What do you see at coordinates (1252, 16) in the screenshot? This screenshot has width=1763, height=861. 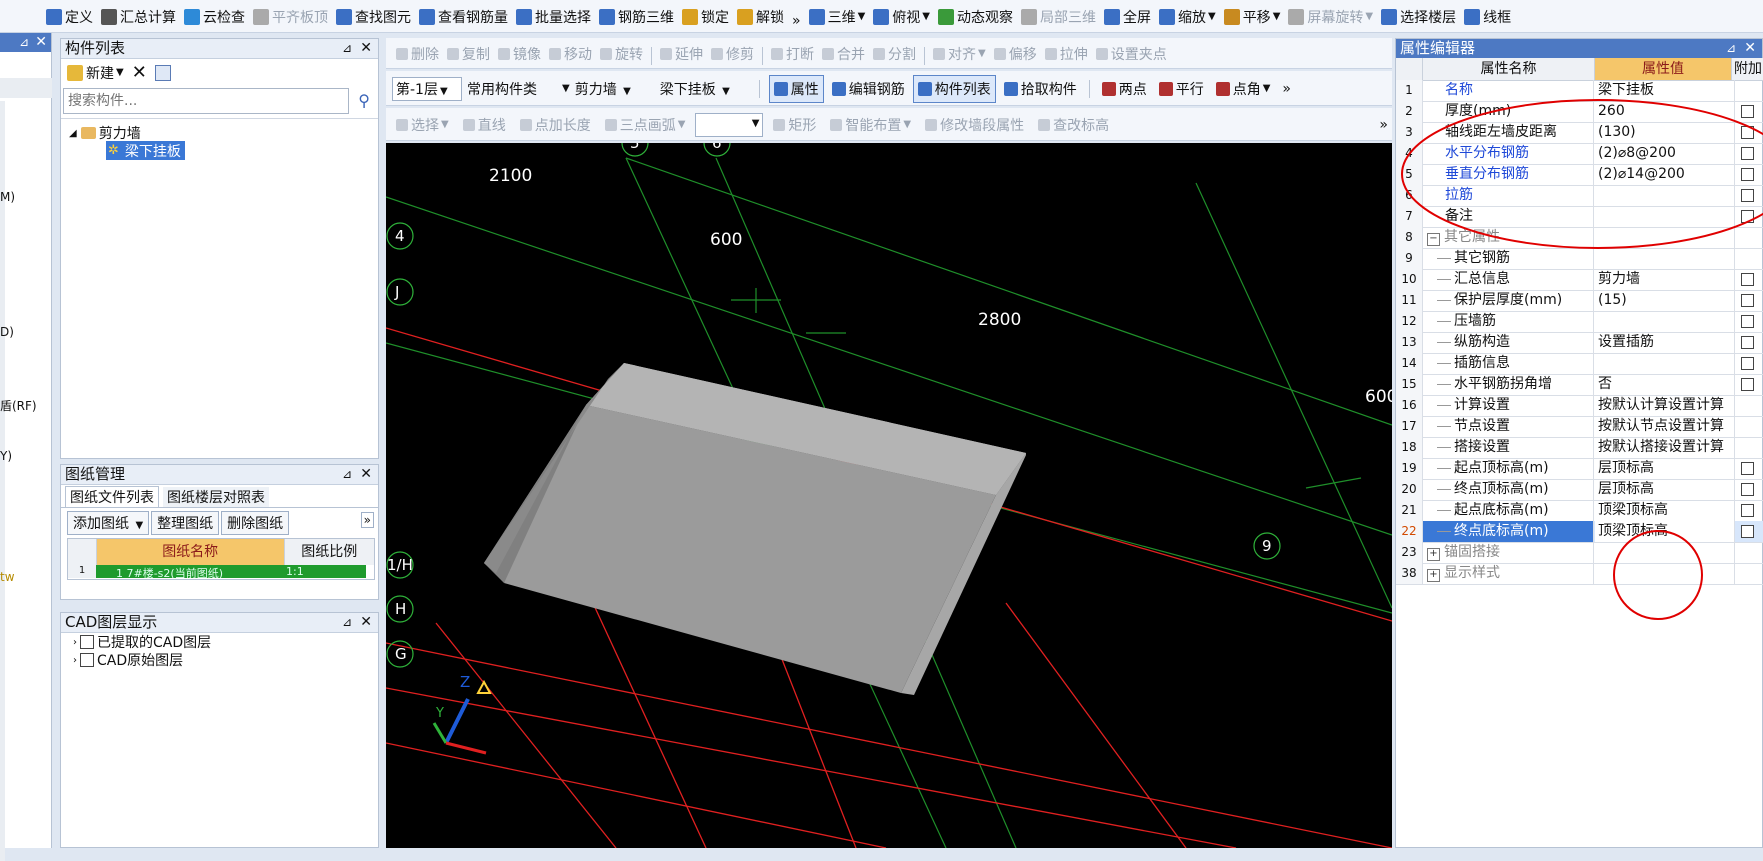 I see `toolbar1-button-16: 平移 ▼` at bounding box center [1252, 16].